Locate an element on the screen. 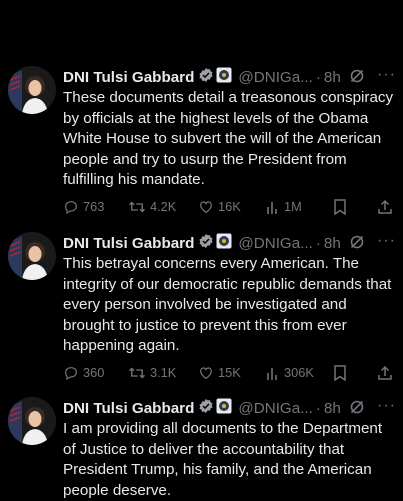  tweet-actions: 763 4.2K 16K 1M is located at coordinates (230, 208).